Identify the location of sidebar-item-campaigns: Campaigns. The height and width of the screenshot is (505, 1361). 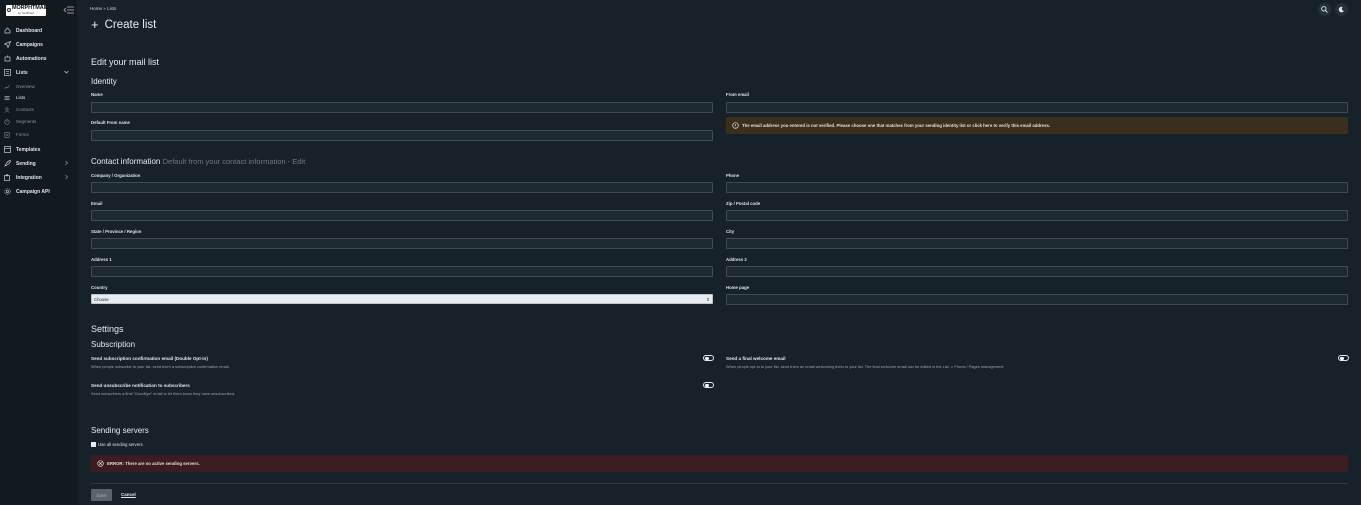
(39, 44).